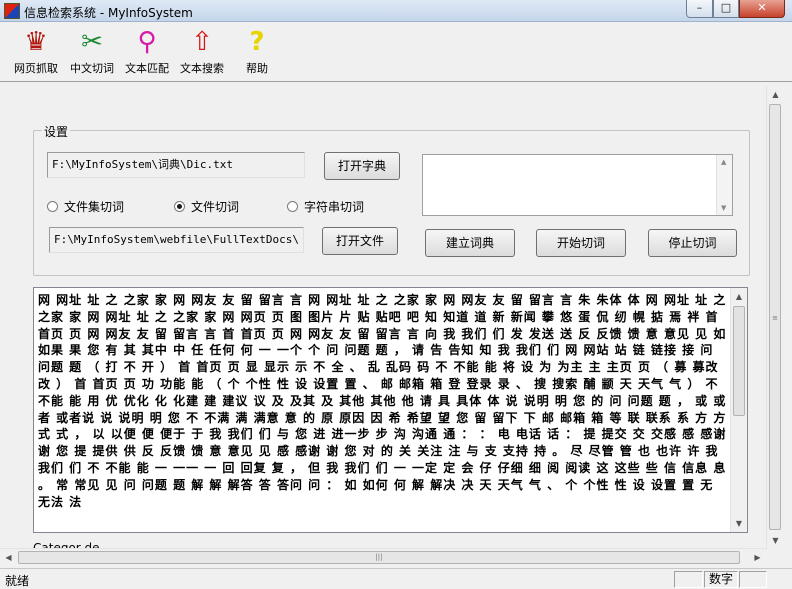  I want to click on status-pane-num: 数字, so click(721, 579).